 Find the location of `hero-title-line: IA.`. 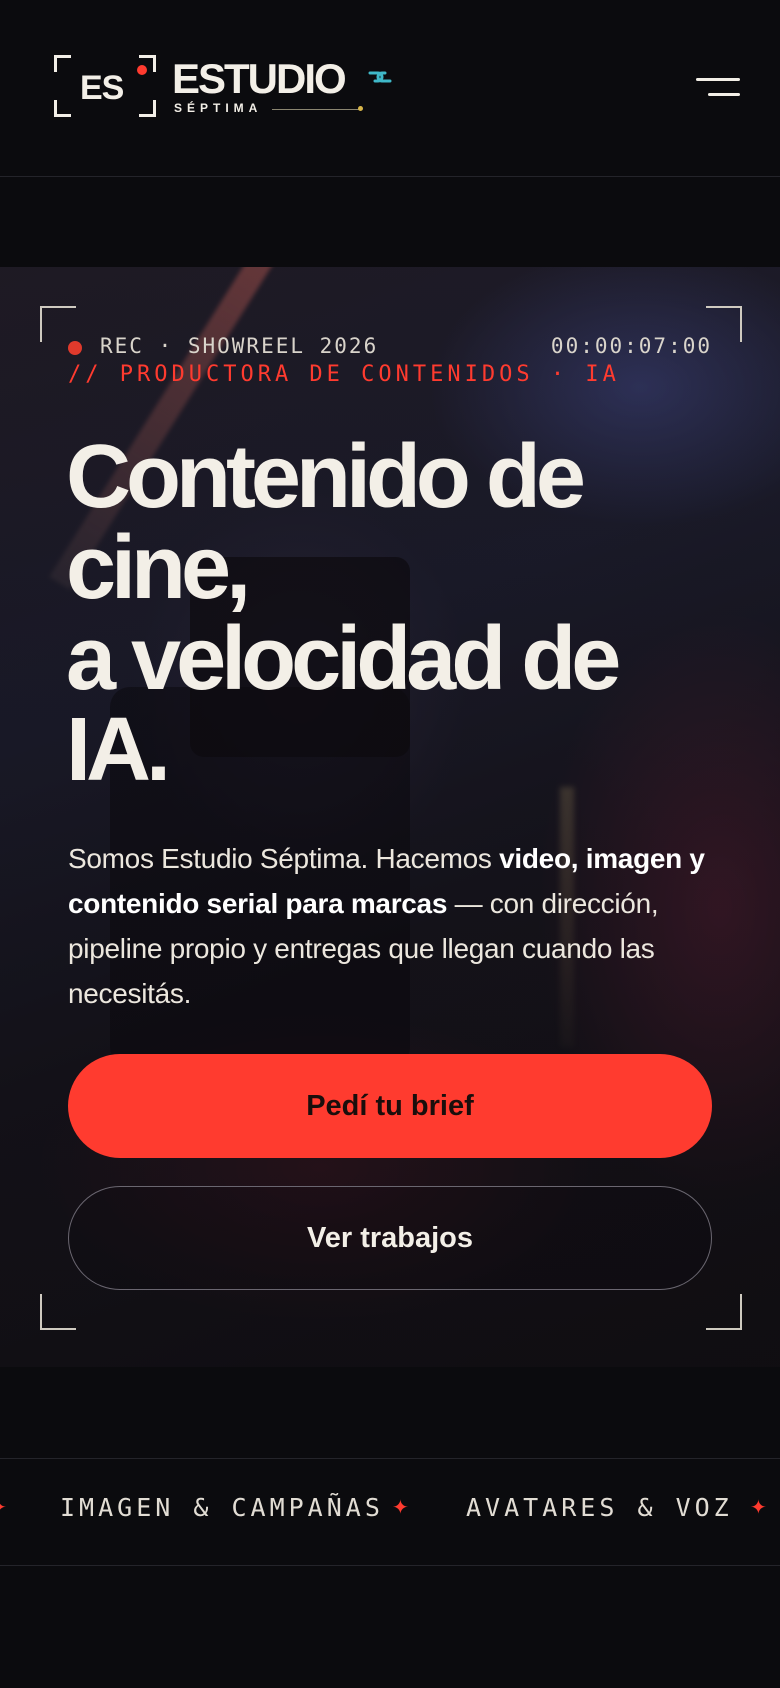

hero-title-line: IA. is located at coordinates (118, 750).